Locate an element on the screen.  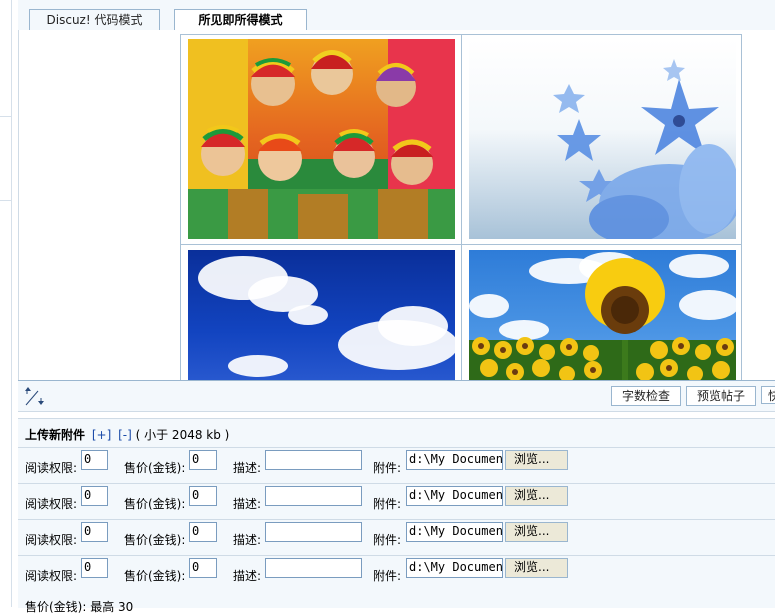
tab-code-mode: Discuz! 代码模式 is located at coordinates (94, 19).